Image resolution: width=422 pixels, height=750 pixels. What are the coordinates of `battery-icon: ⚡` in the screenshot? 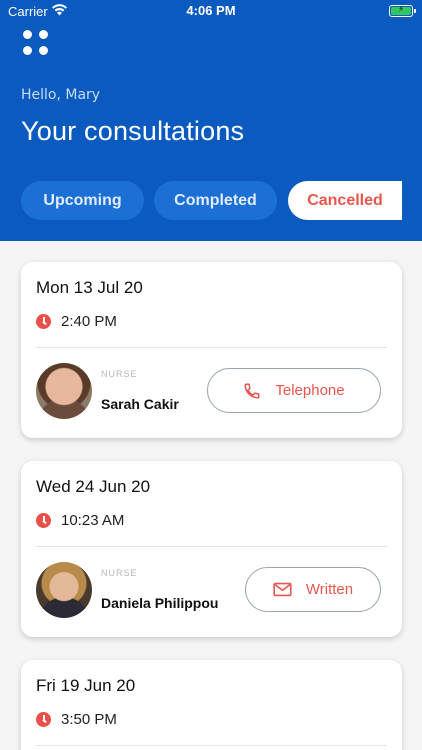 It's located at (402, 11).